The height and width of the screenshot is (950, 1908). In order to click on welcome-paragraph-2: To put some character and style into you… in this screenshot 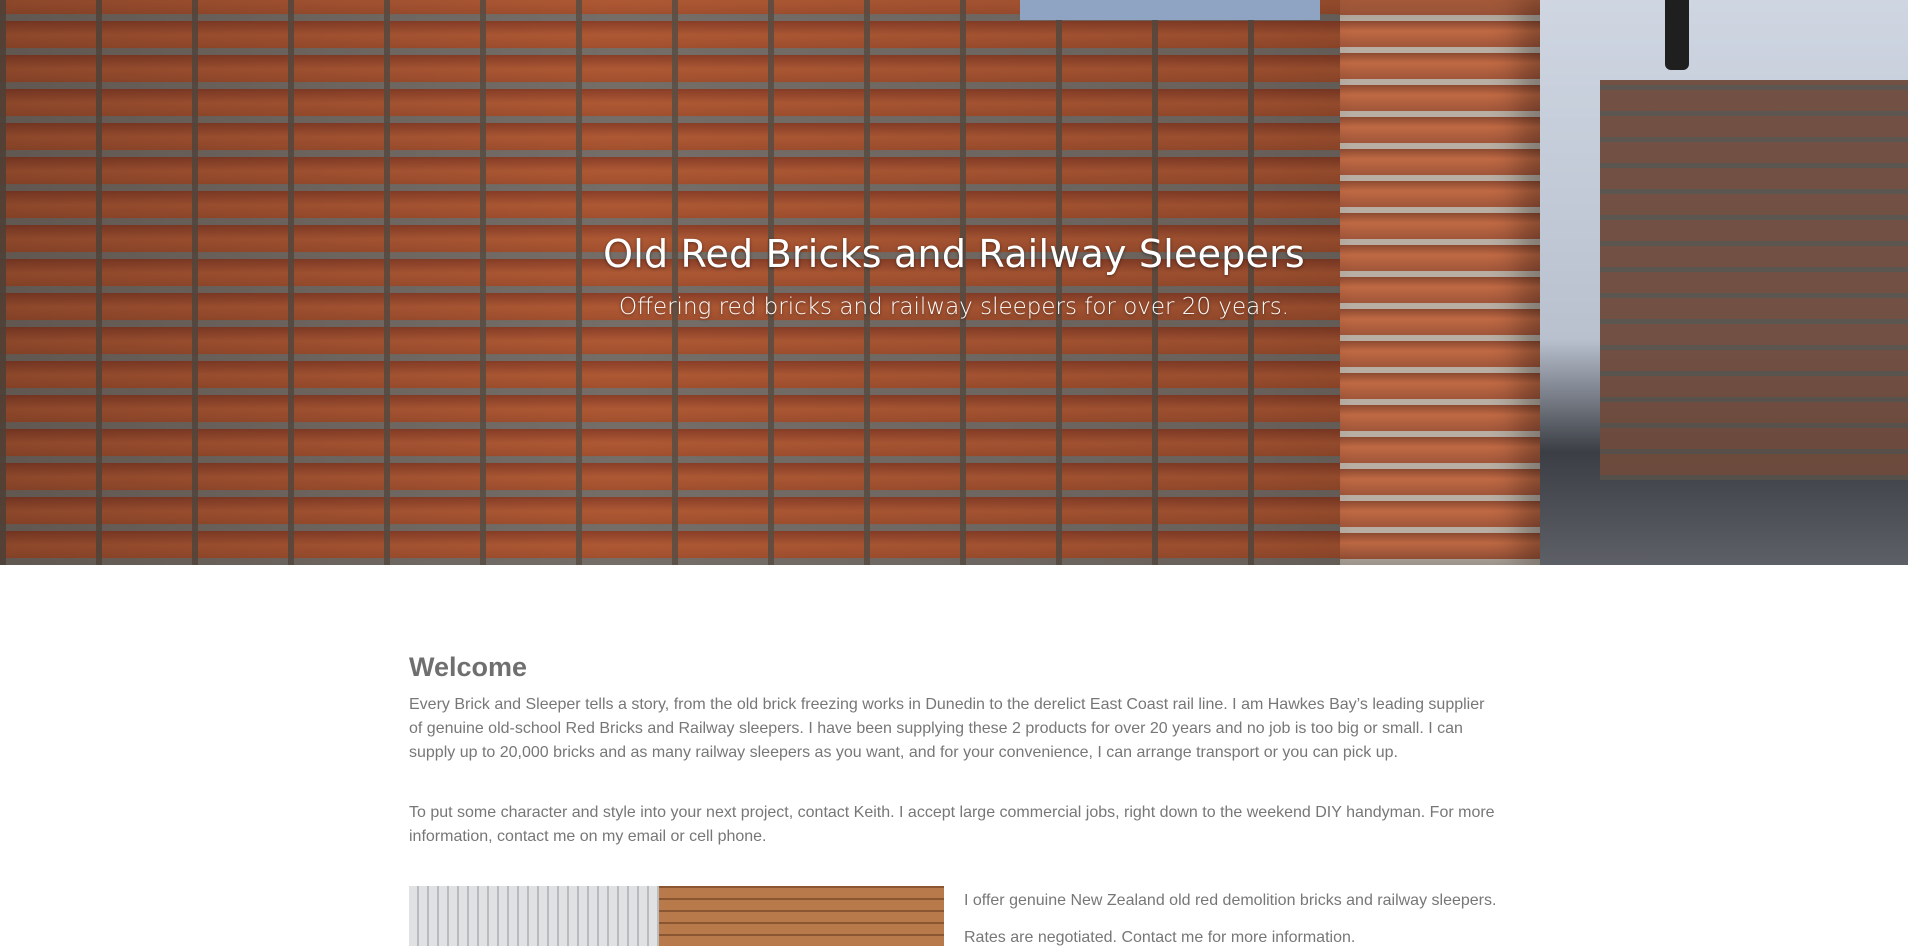, I will do `click(952, 824)`.